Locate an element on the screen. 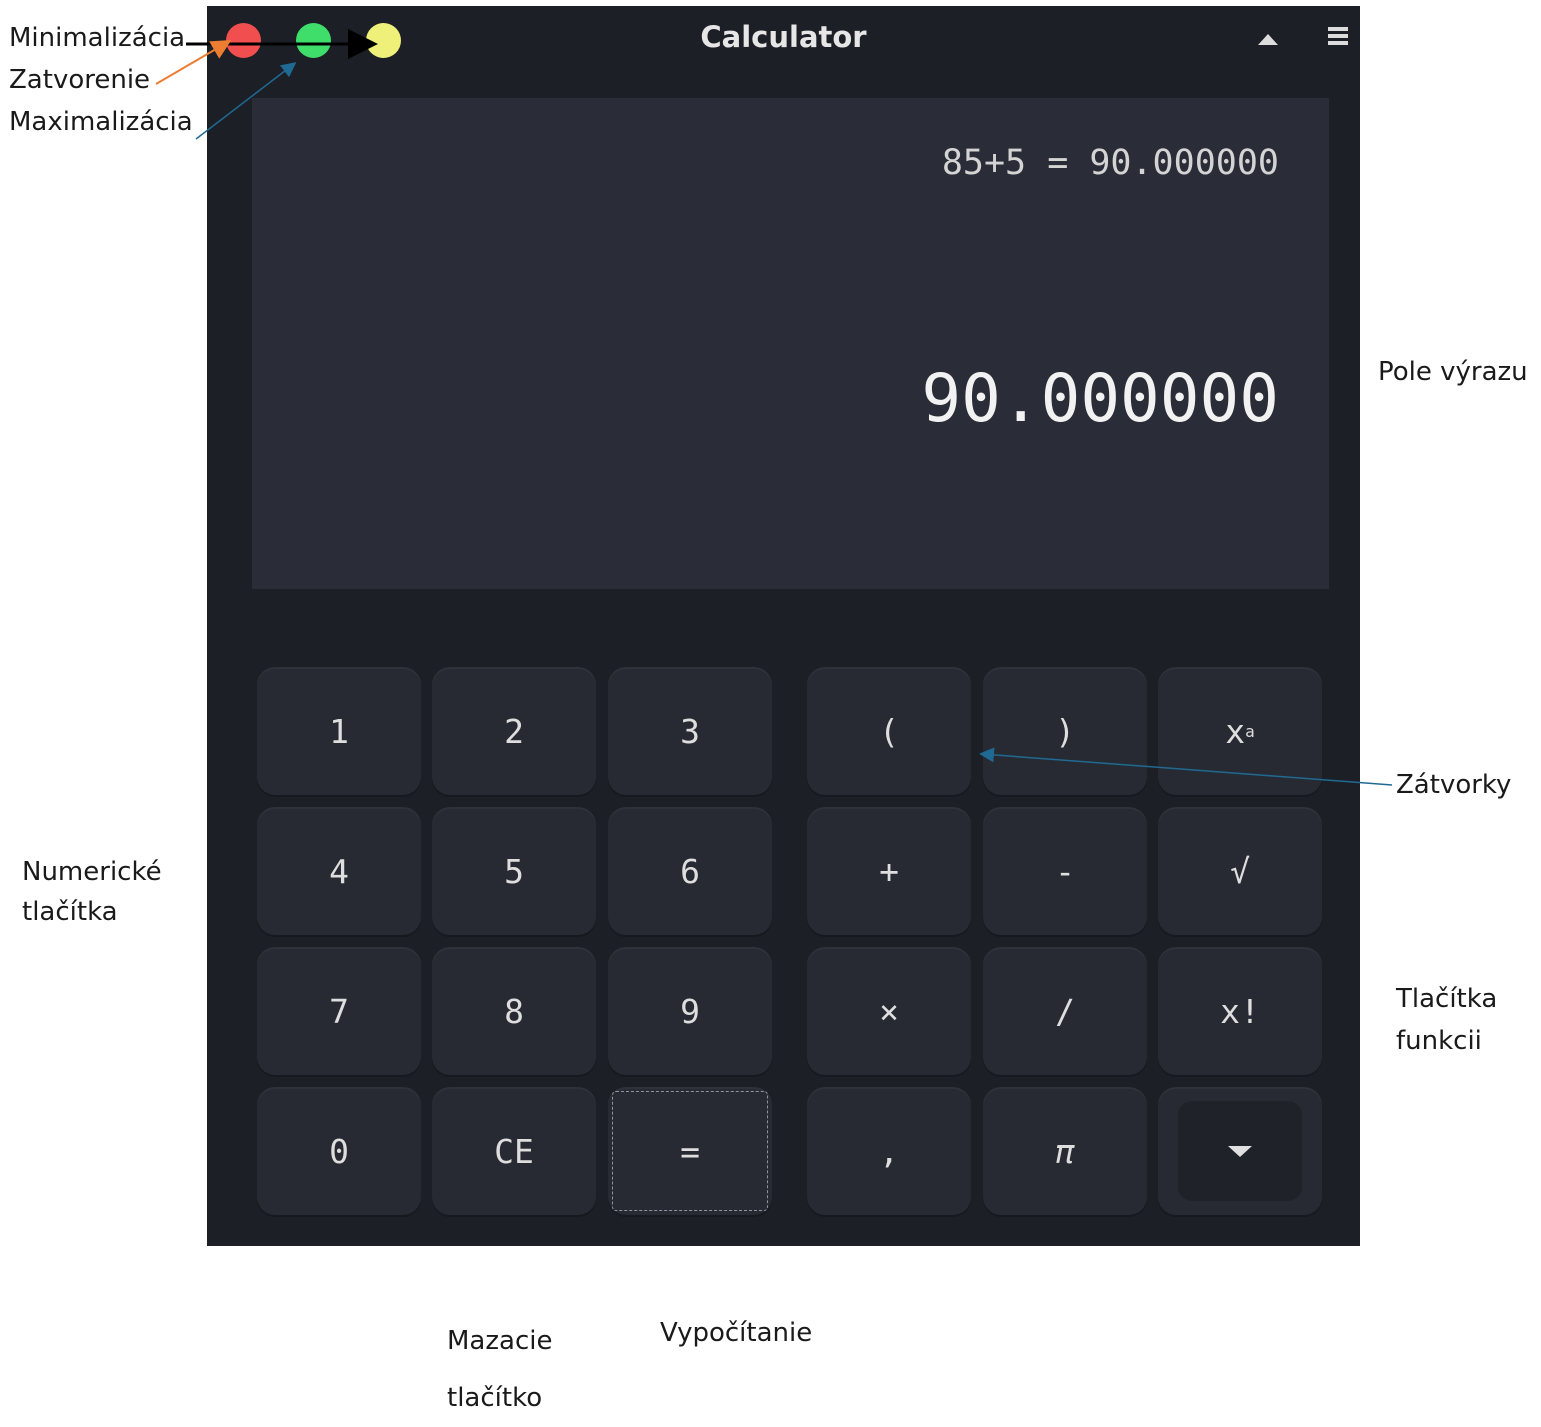  maximize-arrow is located at coordinates (246, 101).